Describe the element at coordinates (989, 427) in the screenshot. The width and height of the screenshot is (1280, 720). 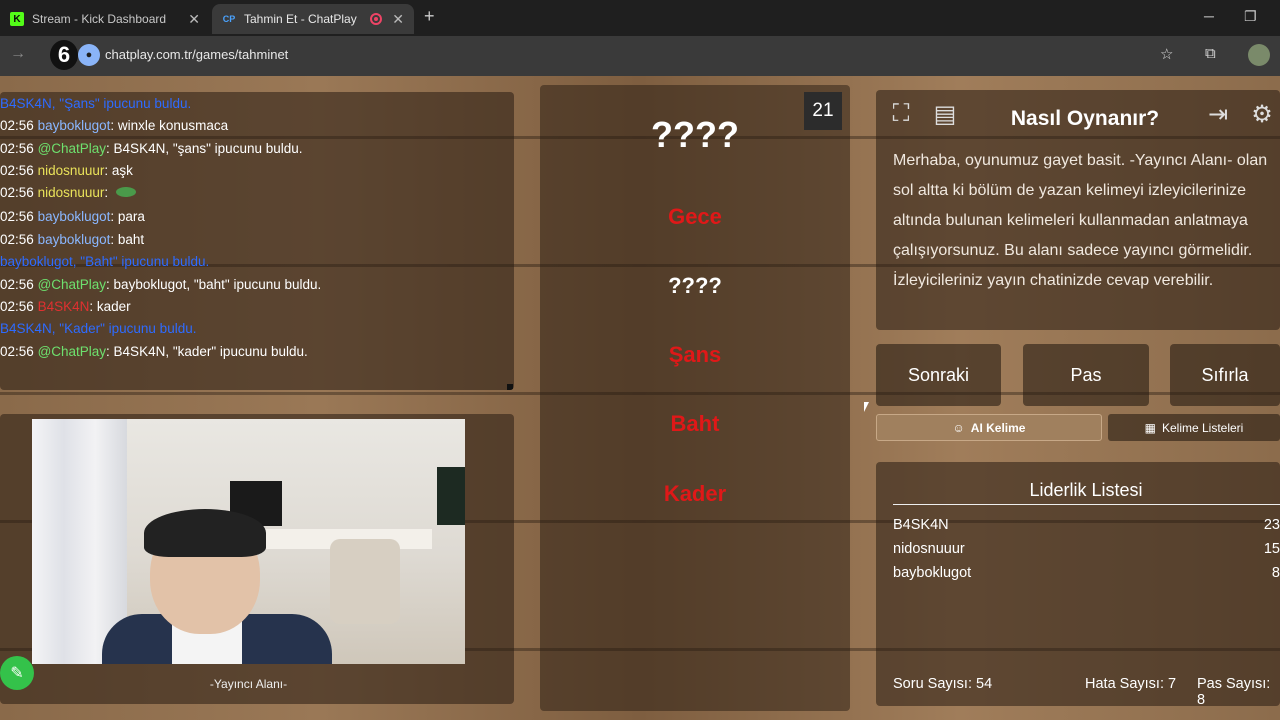
I see `ai-word-button: ☺ AI Kelime` at that location.